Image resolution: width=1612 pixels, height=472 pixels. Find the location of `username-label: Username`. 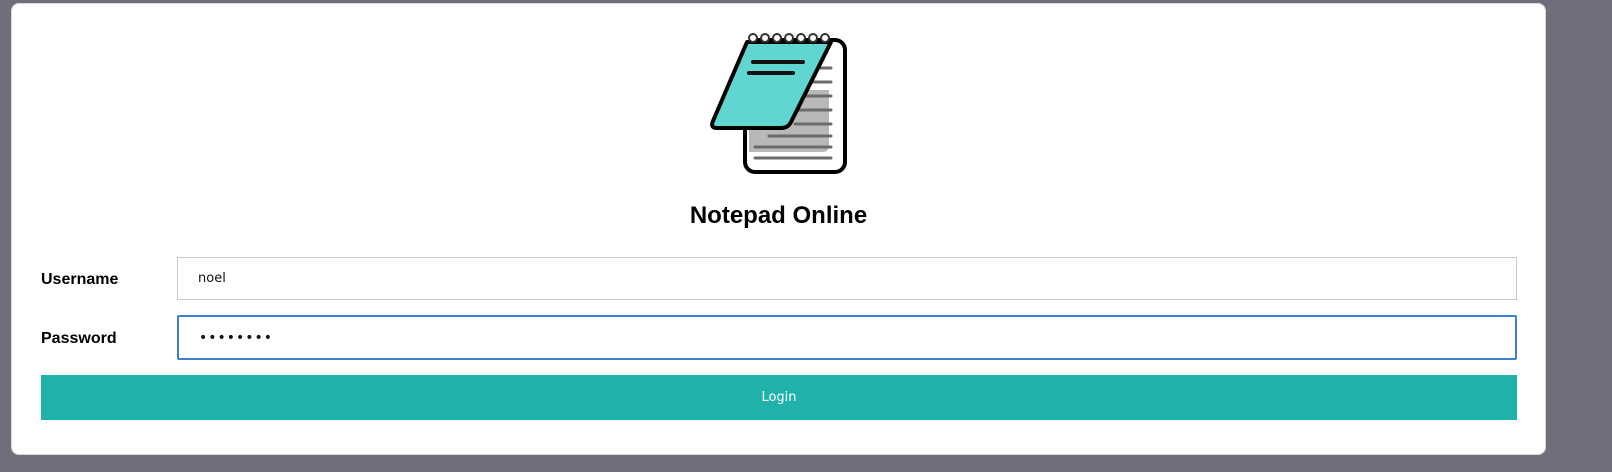

username-label: Username is located at coordinates (80, 279).